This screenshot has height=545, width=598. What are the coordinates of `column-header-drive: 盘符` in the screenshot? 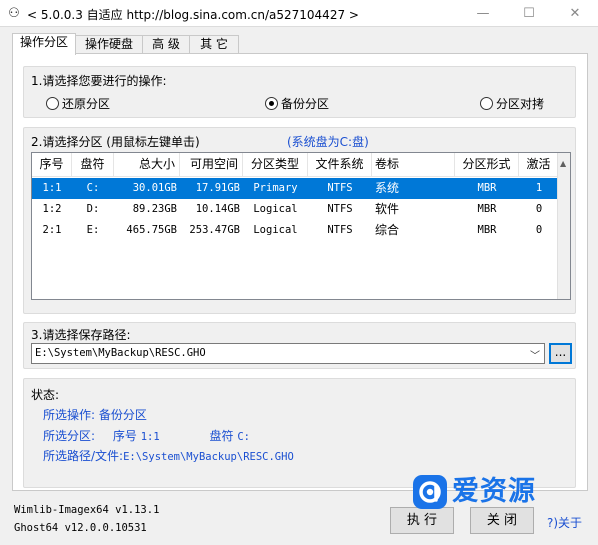 It's located at (93, 165).